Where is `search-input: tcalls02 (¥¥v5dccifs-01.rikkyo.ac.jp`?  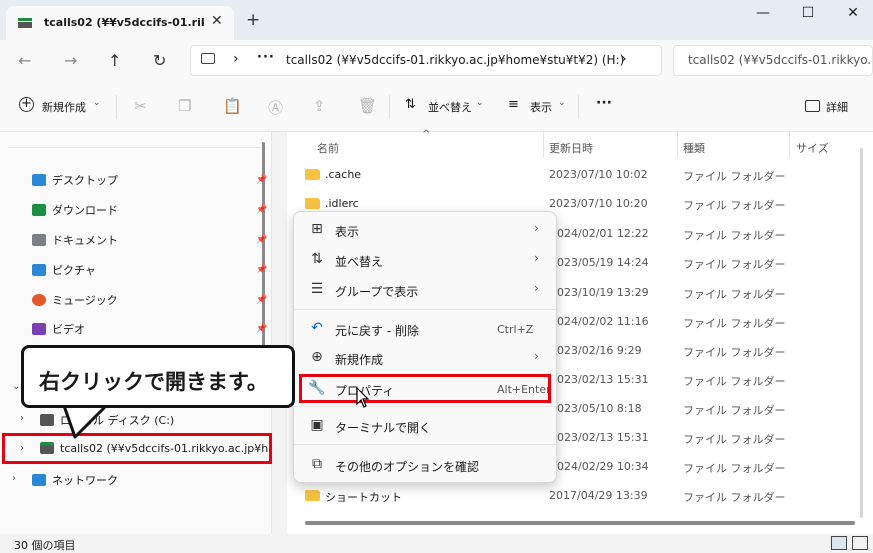
search-input: tcalls02 (¥¥v5dccifs-01.rikkyo.ac.jp is located at coordinates (773, 60).